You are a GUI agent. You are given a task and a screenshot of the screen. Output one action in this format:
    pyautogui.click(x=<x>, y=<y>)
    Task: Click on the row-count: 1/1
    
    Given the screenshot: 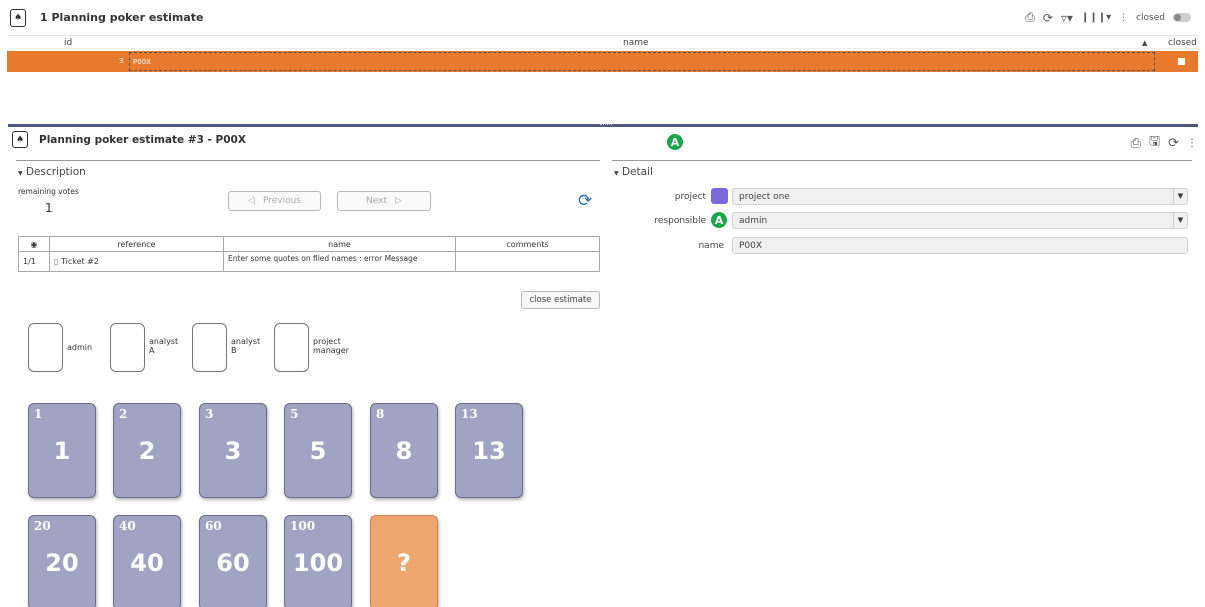 What is the action you would take?
    pyautogui.click(x=34, y=261)
    